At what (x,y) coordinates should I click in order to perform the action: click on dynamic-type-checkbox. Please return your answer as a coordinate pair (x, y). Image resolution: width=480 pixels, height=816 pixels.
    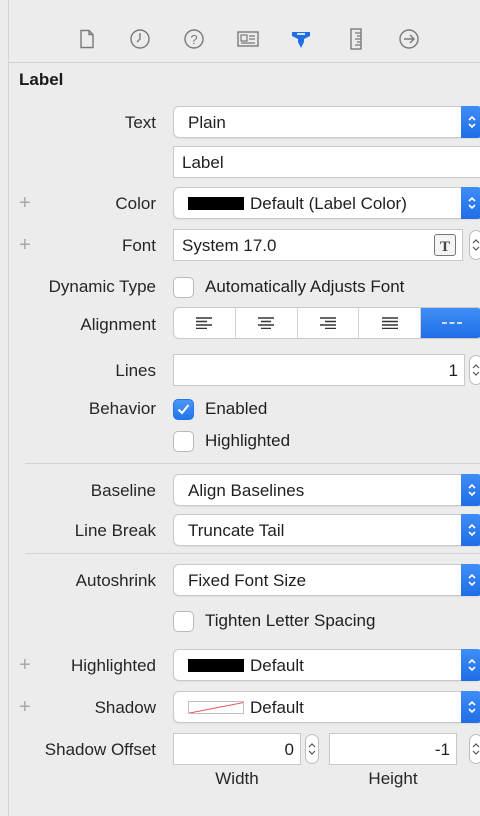
    Looking at the image, I should click on (183, 287).